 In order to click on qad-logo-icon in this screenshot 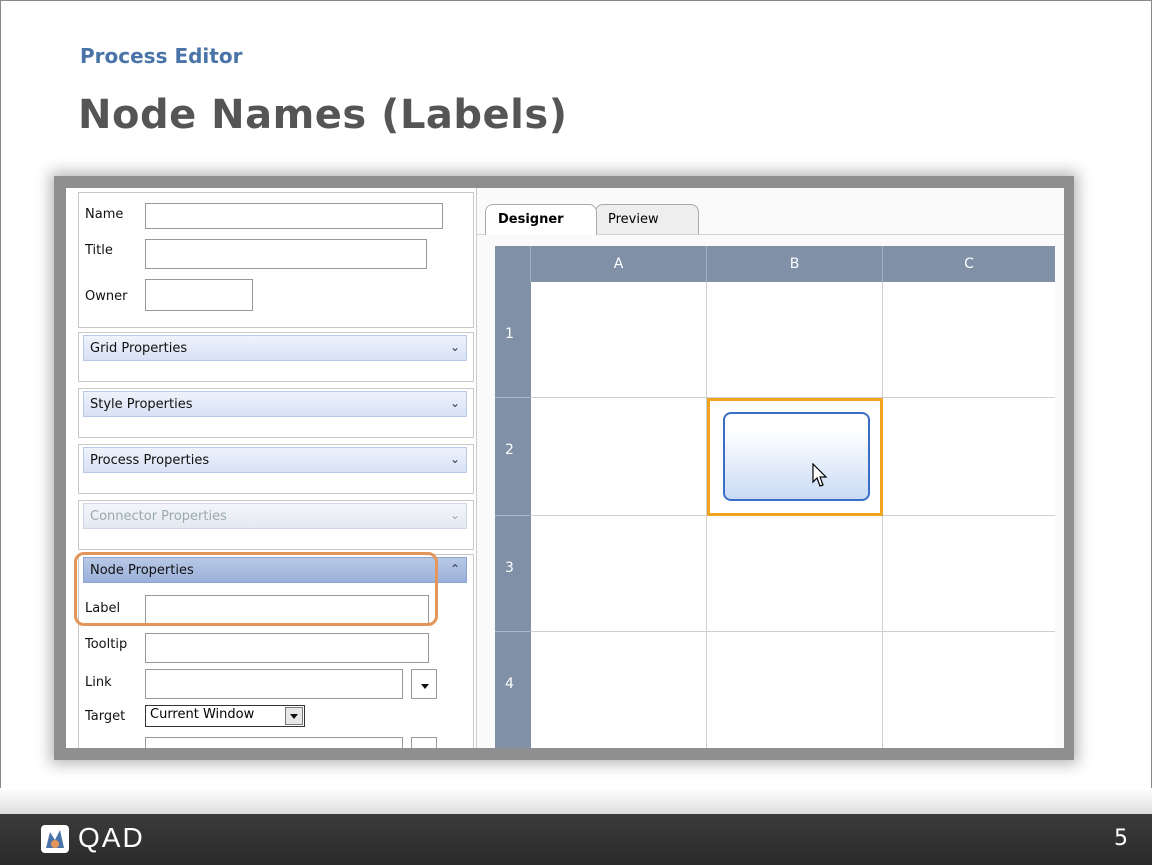, I will do `click(55, 839)`.